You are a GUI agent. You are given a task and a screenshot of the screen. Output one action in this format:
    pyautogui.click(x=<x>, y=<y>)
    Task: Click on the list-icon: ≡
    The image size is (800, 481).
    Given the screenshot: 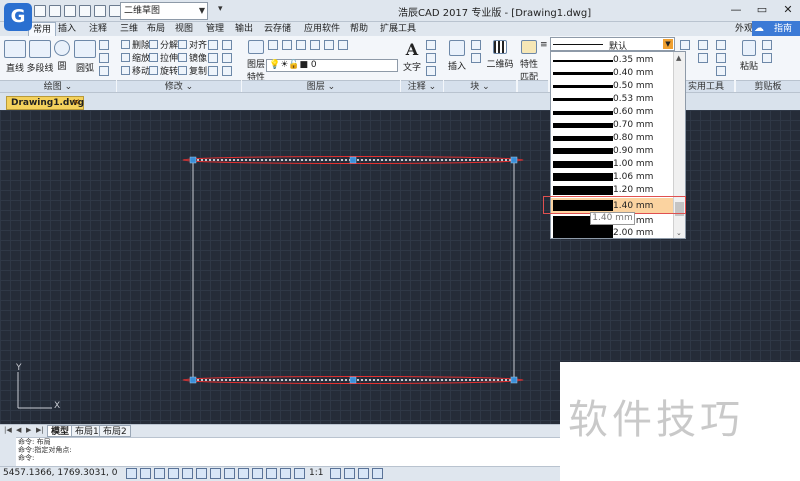 What is the action you would take?
    pyautogui.click(x=545, y=45)
    